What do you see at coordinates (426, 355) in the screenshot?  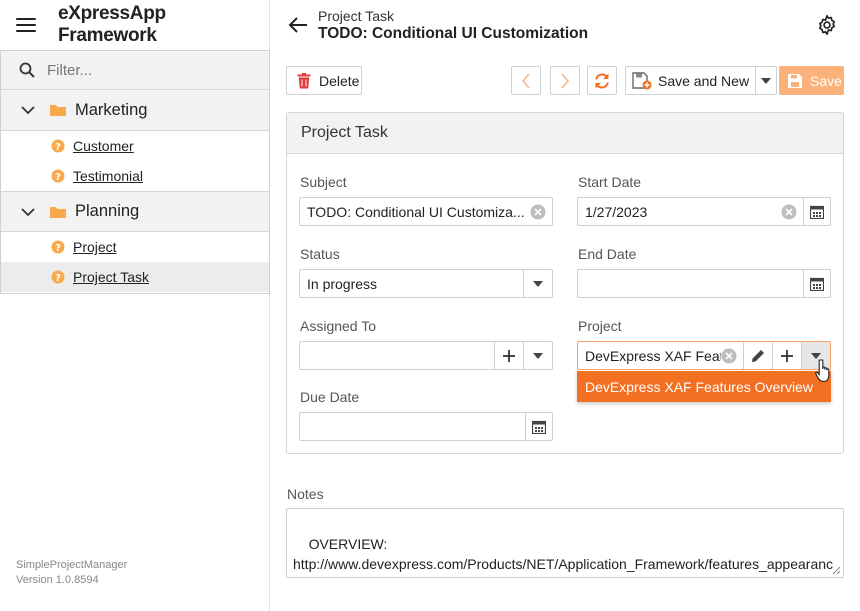 I see `assigned-to-field` at bounding box center [426, 355].